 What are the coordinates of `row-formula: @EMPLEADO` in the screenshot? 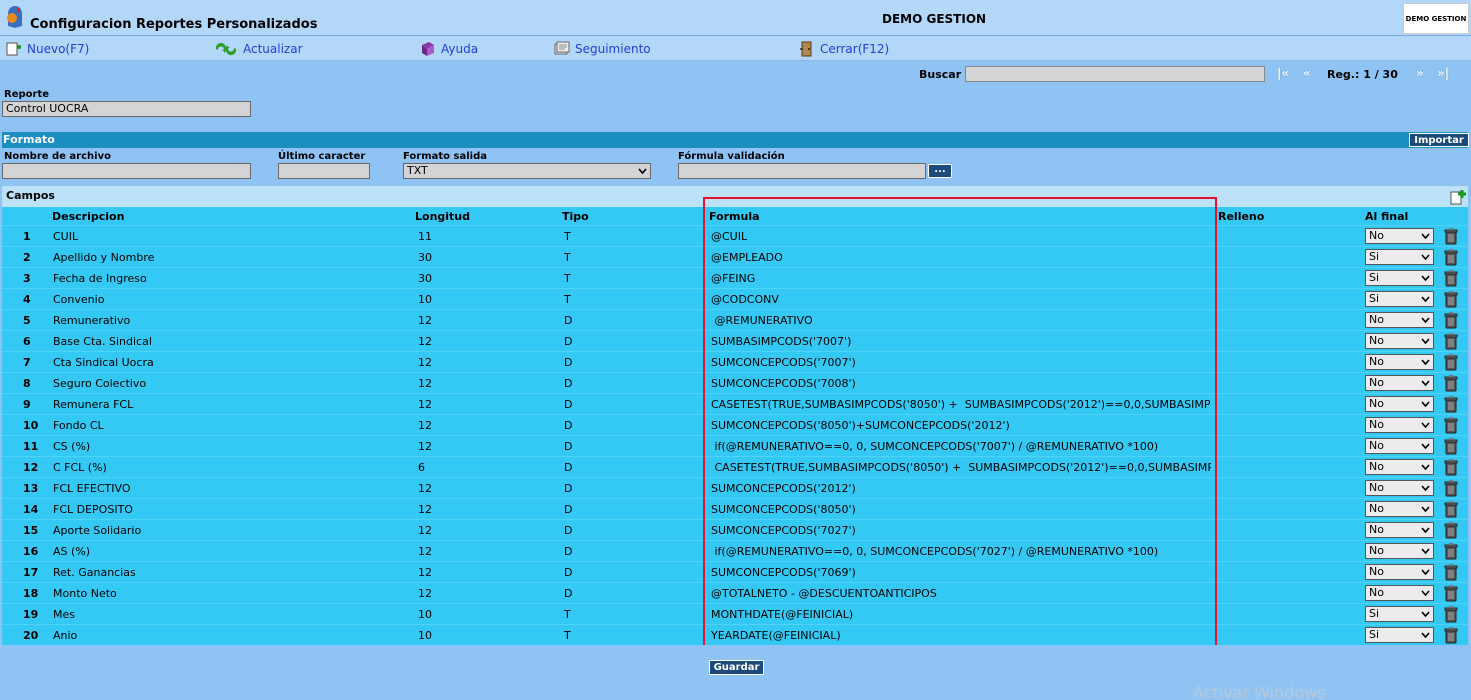 It's located at (961, 257).